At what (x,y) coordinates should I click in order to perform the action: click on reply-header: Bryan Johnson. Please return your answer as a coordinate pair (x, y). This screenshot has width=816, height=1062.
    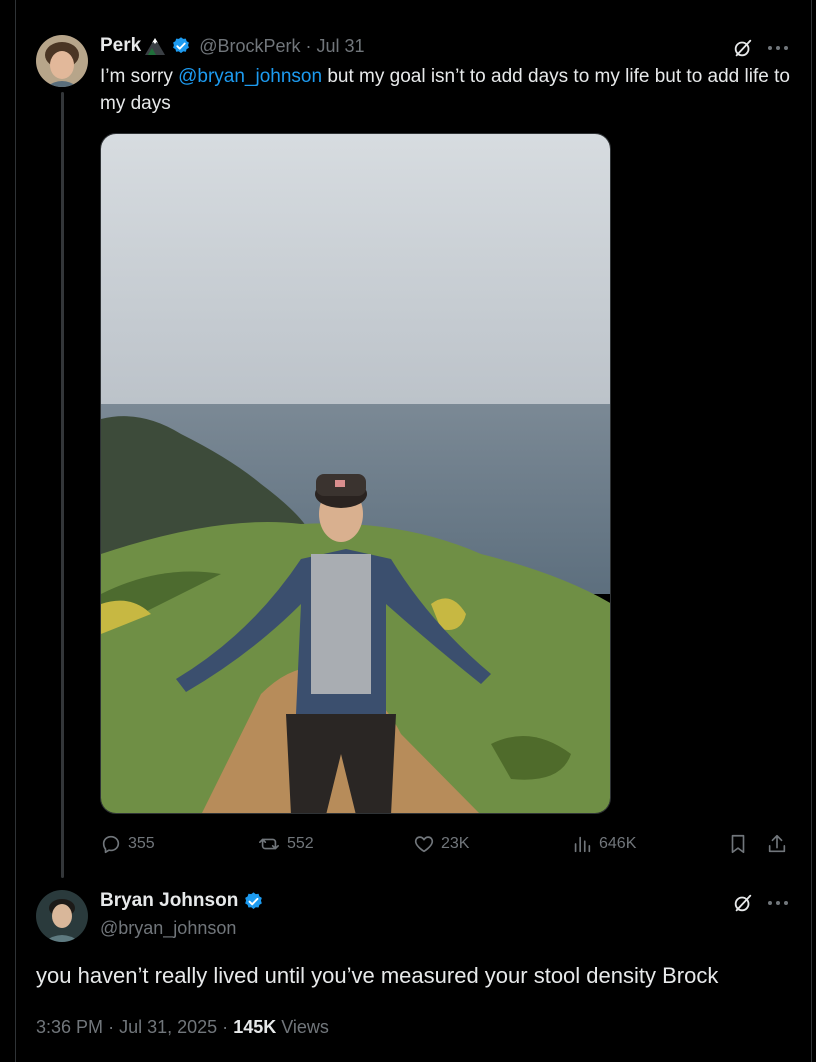
    Looking at the image, I should click on (182, 901).